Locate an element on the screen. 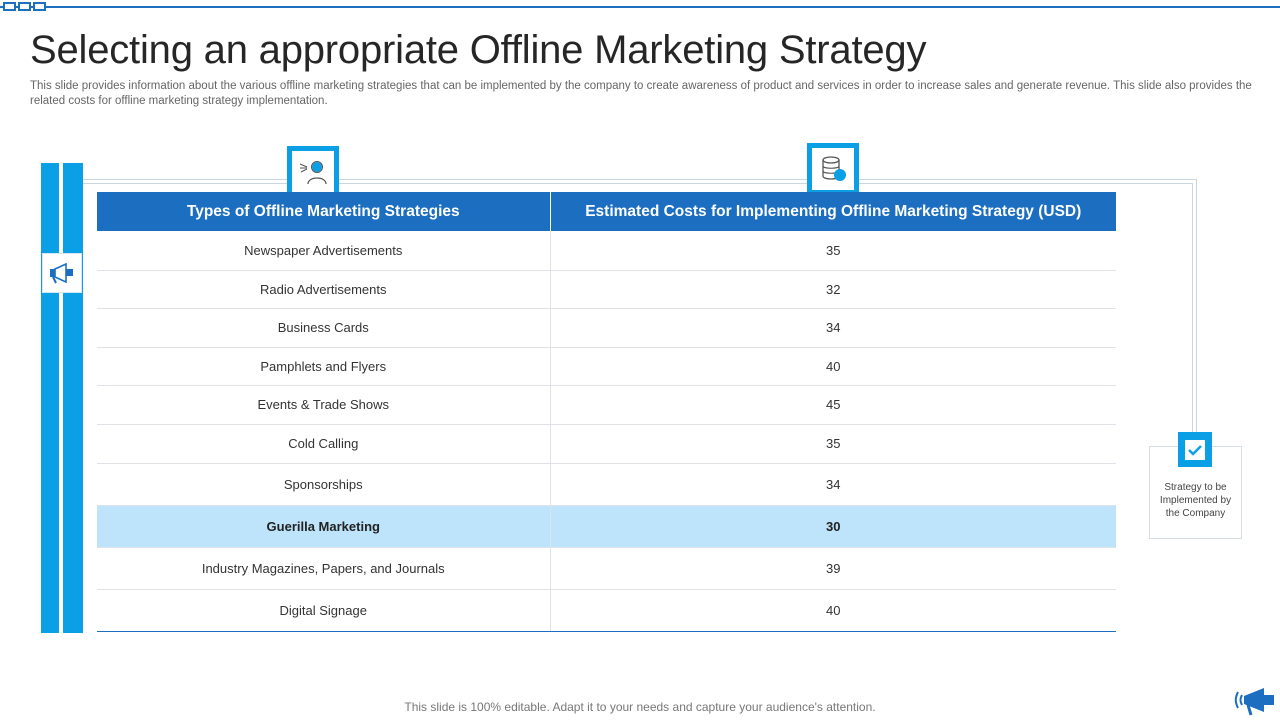 The image size is (1280, 720). strategy-cell: Business Cards is located at coordinates (323, 328).